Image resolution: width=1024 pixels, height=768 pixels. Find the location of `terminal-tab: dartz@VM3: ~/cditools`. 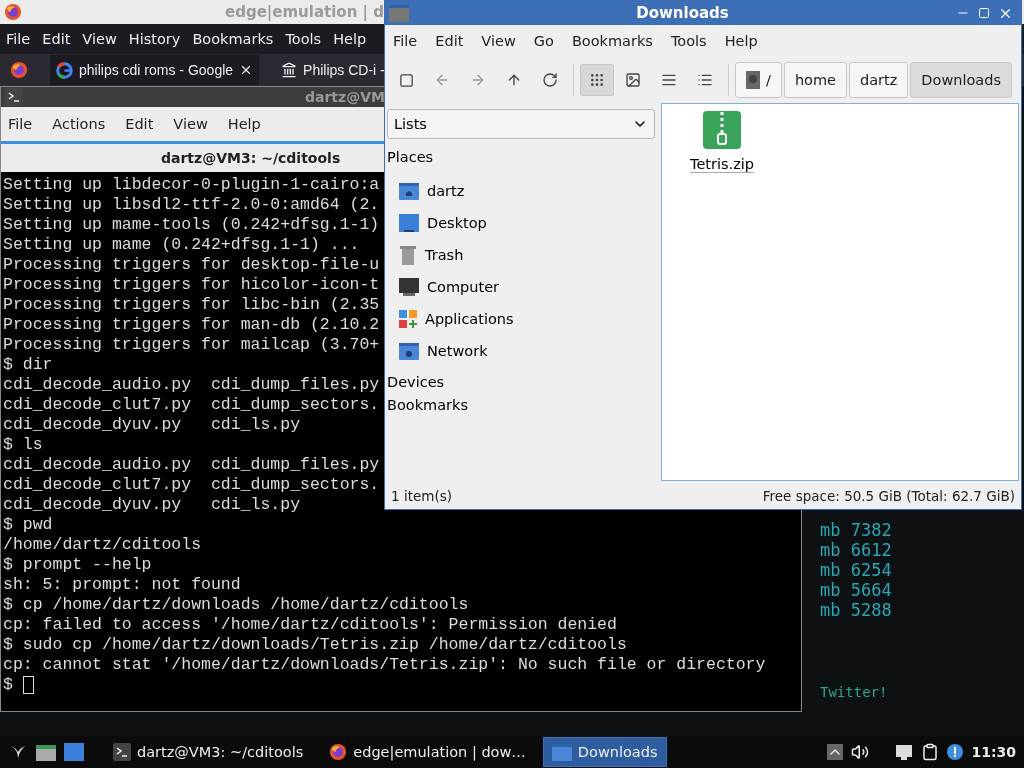

terminal-tab: dartz@VM3: ~/cditools is located at coordinates (251, 158).